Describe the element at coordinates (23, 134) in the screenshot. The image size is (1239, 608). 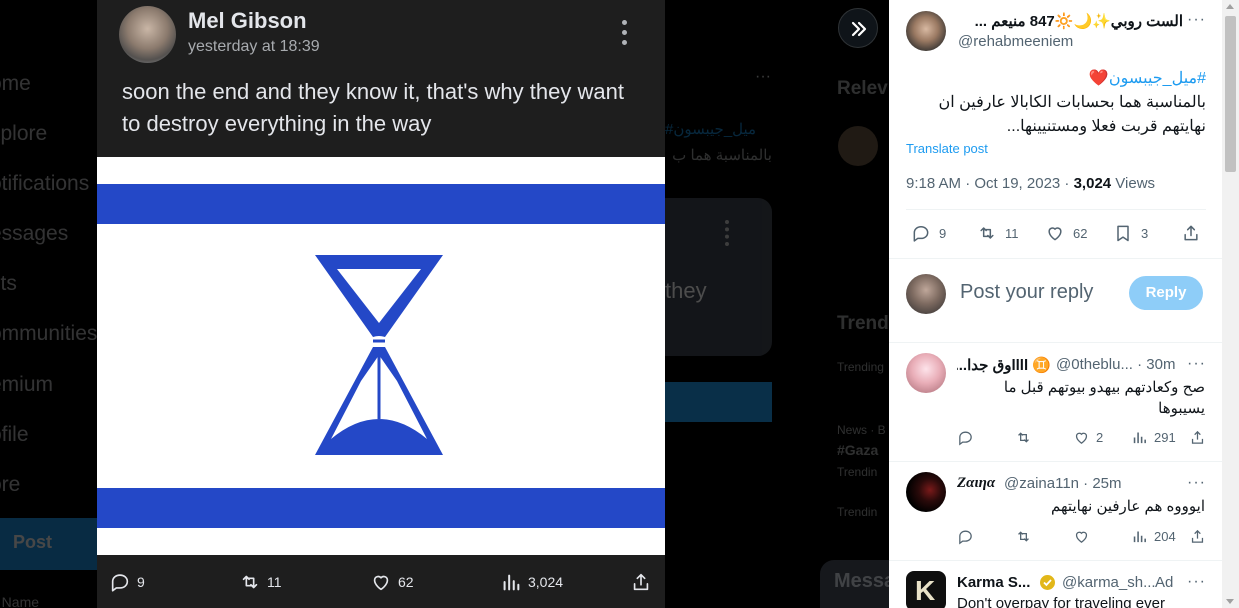
I see `nav-explore: xplore` at that location.